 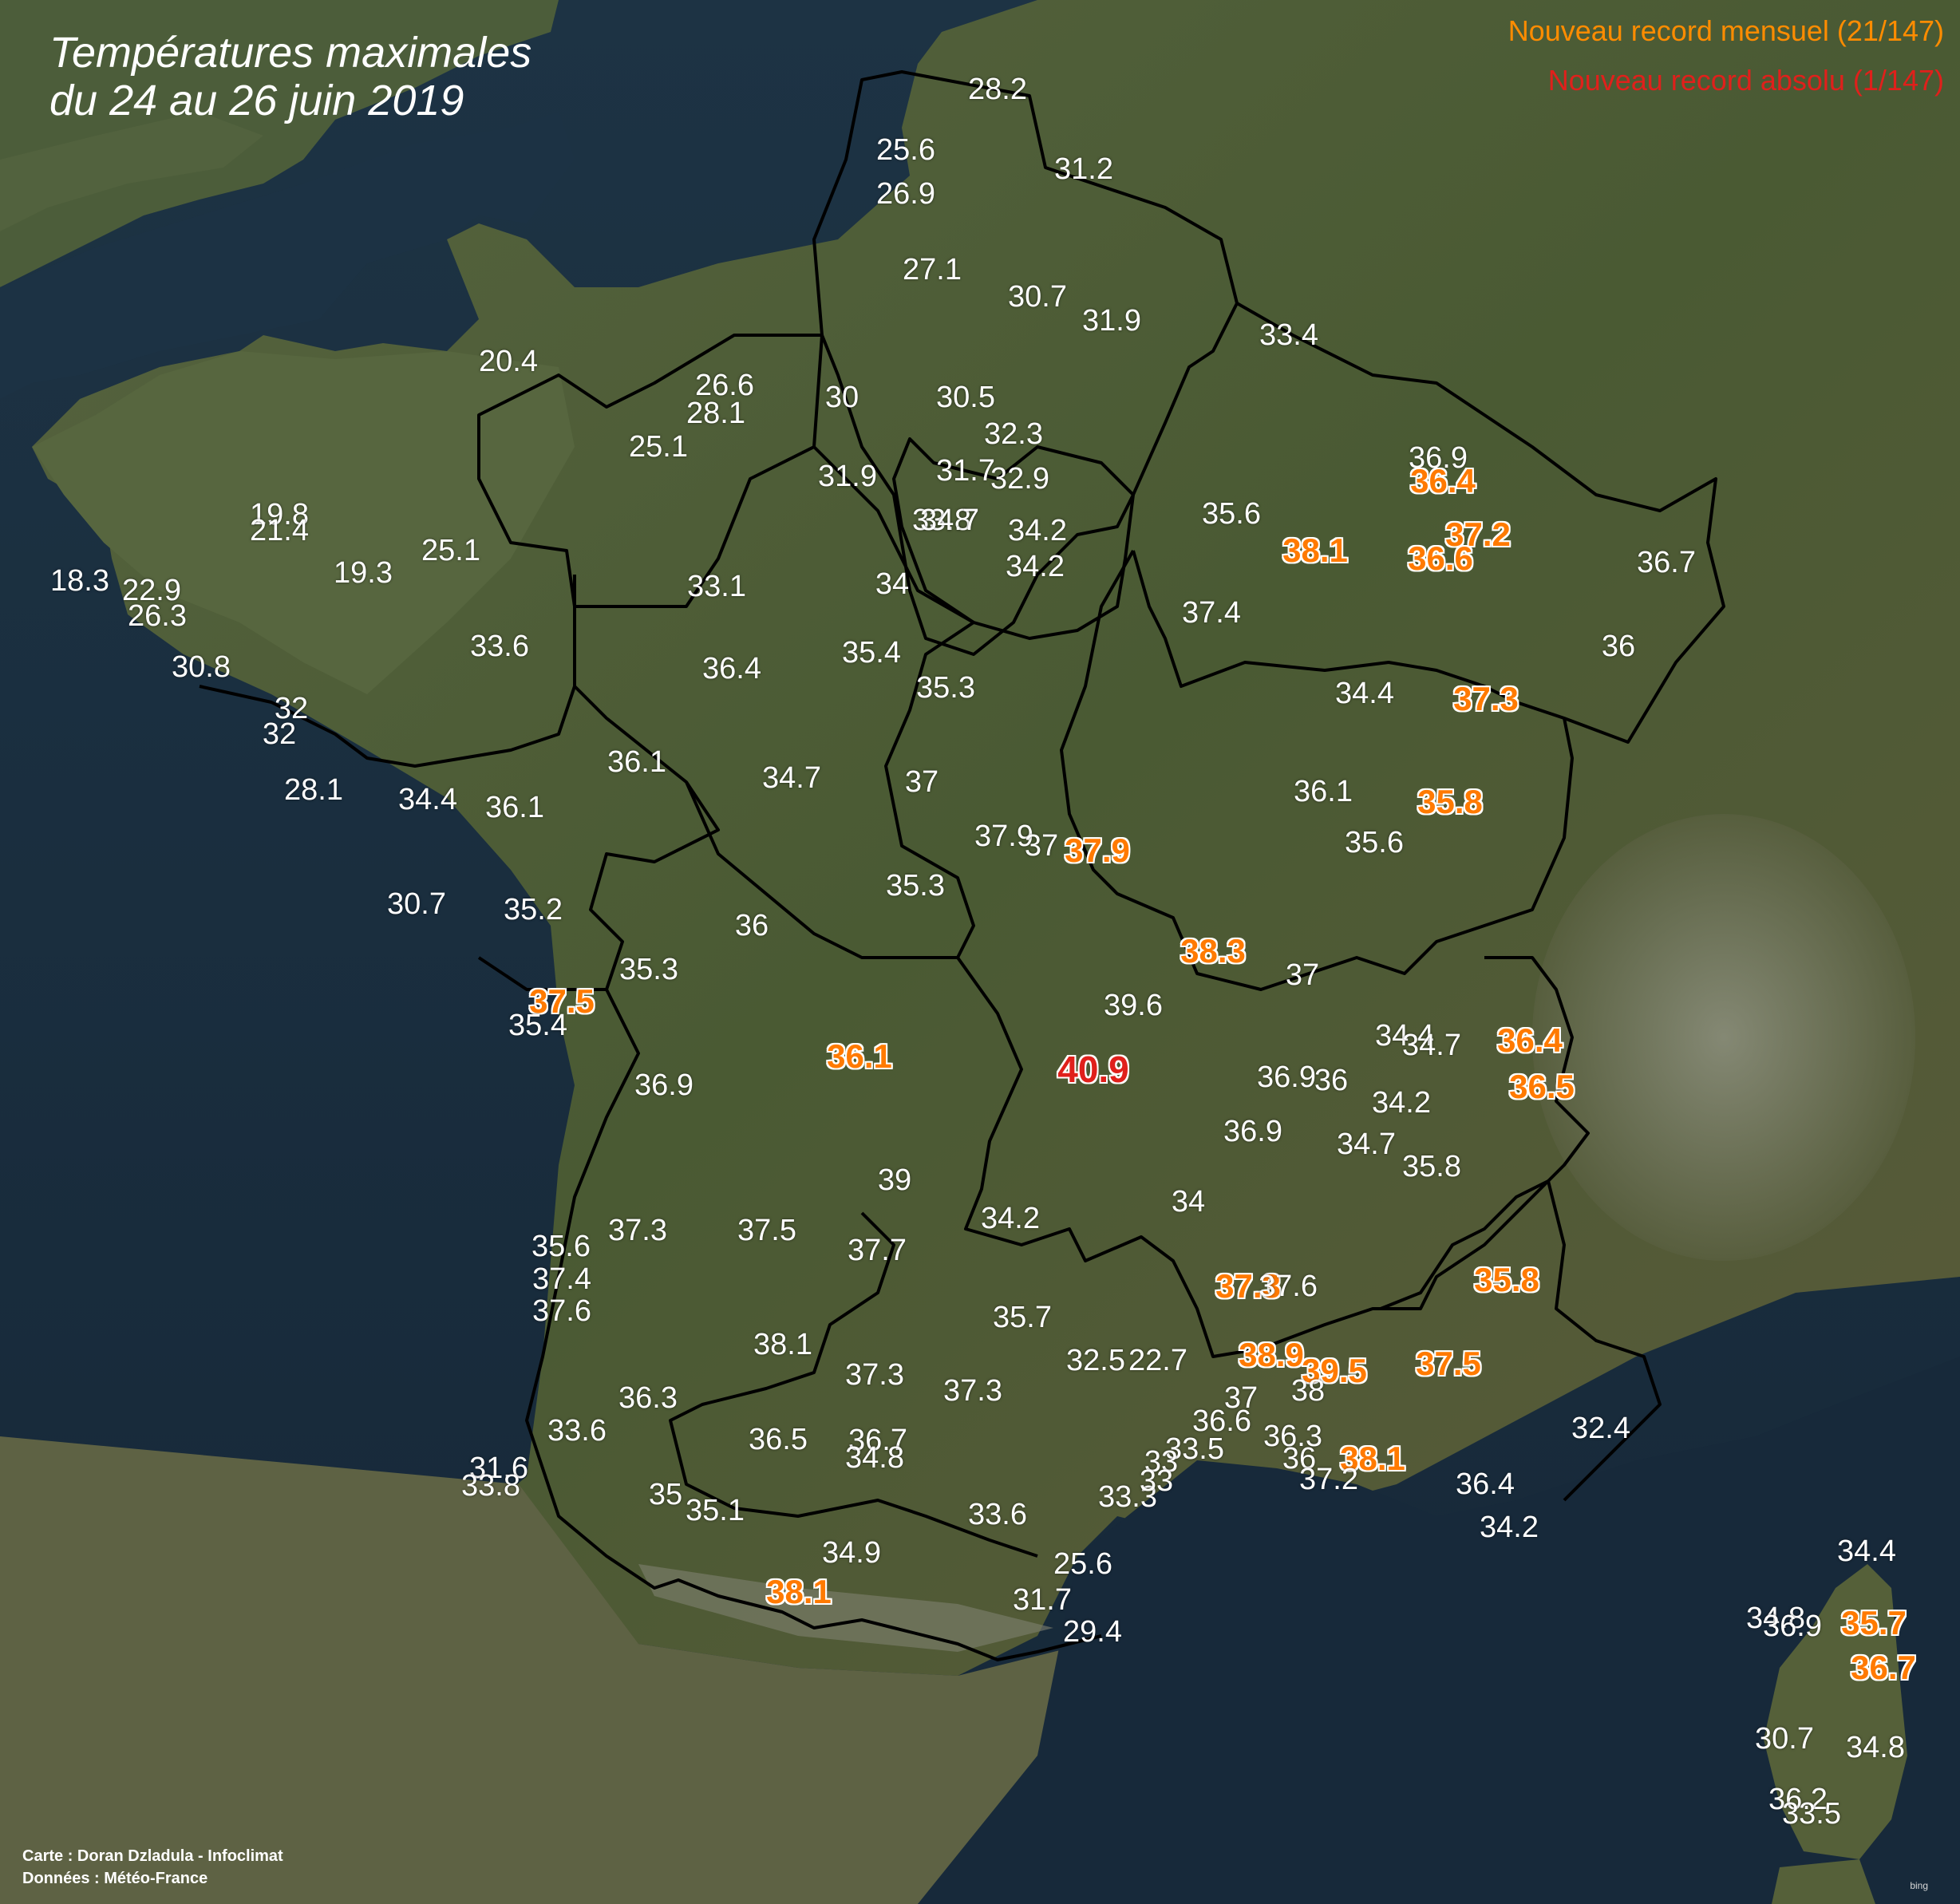 What do you see at coordinates (451, 550) in the screenshot?
I see `temperature-value: 25.1` at bounding box center [451, 550].